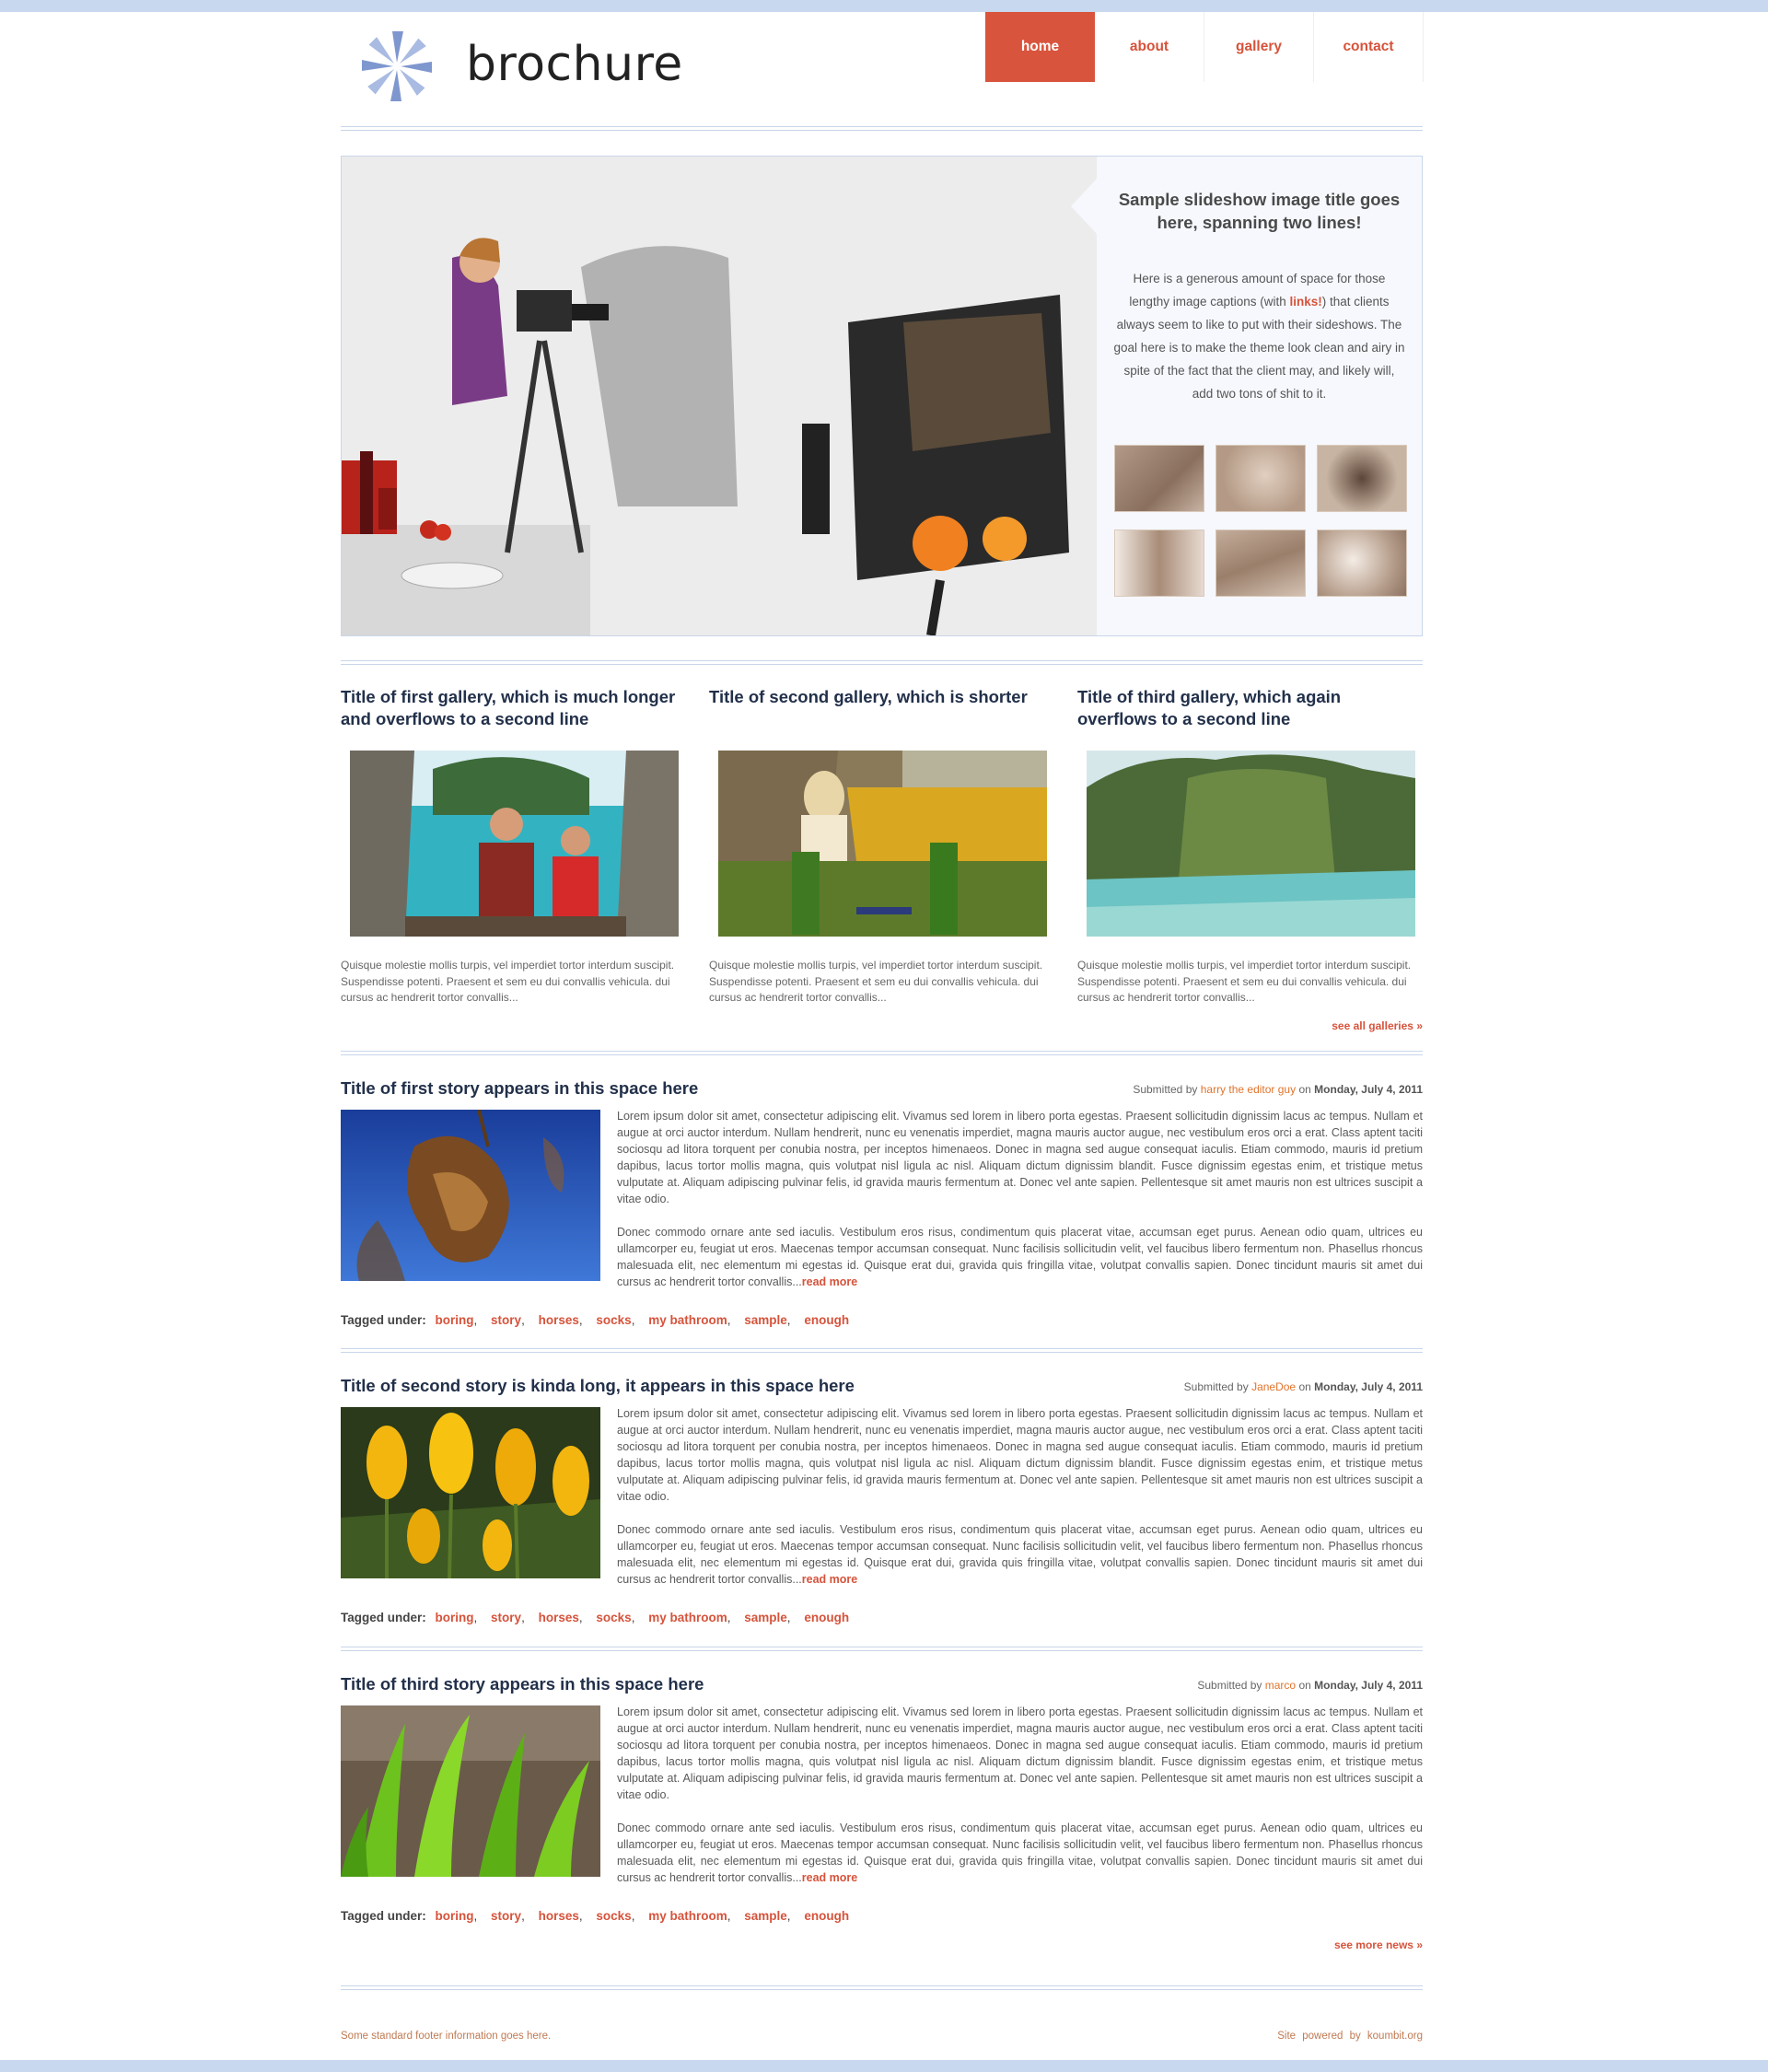 The width and height of the screenshot is (1768, 2072). Describe the element at coordinates (574, 64) in the screenshot. I see `site-name: brochure` at that location.